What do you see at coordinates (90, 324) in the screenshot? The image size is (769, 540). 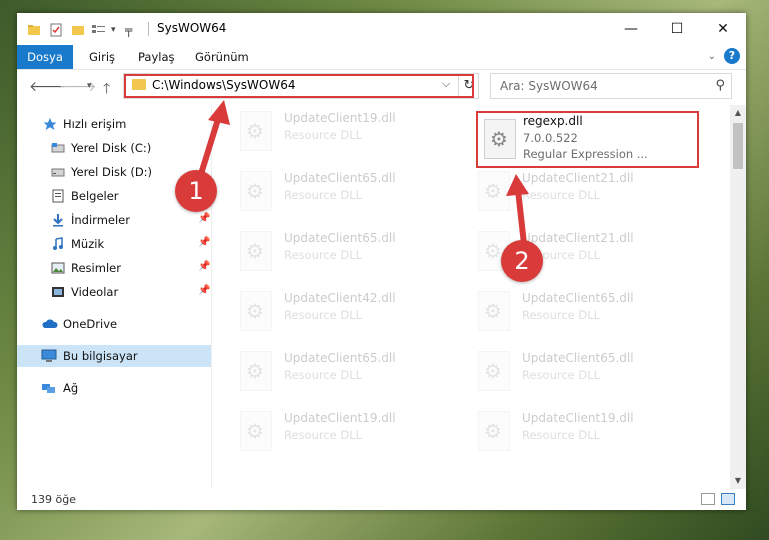 I see `sidebar-item-label: OneDrive` at bounding box center [90, 324].